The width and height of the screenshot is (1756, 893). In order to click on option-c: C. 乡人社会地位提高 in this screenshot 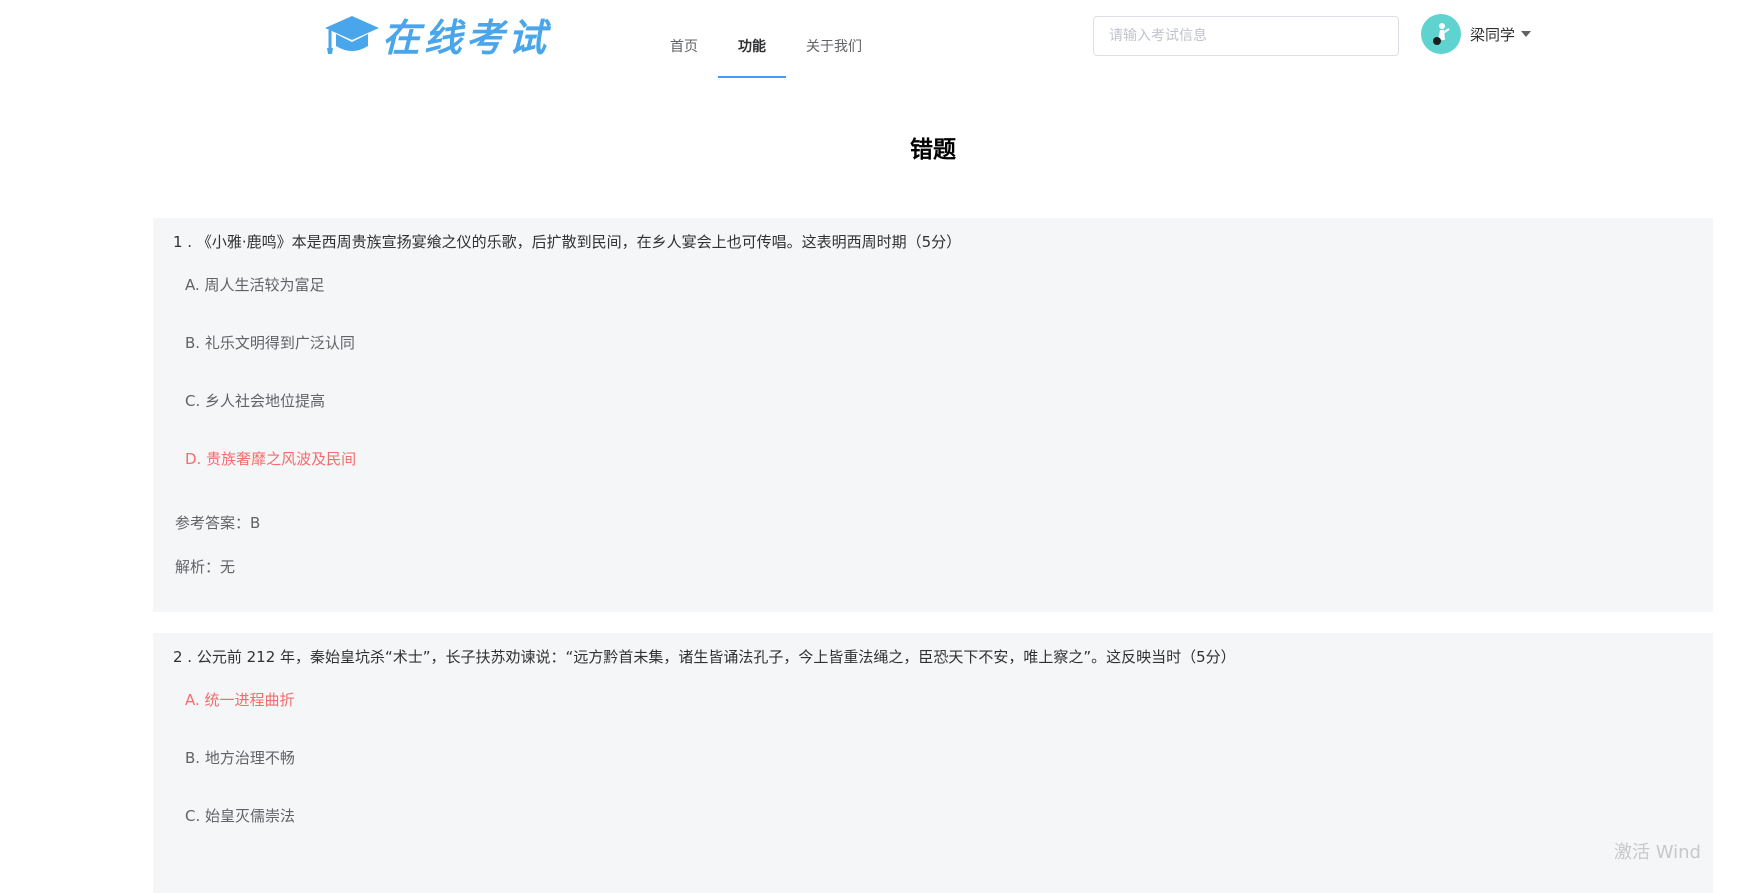, I will do `click(255, 400)`.